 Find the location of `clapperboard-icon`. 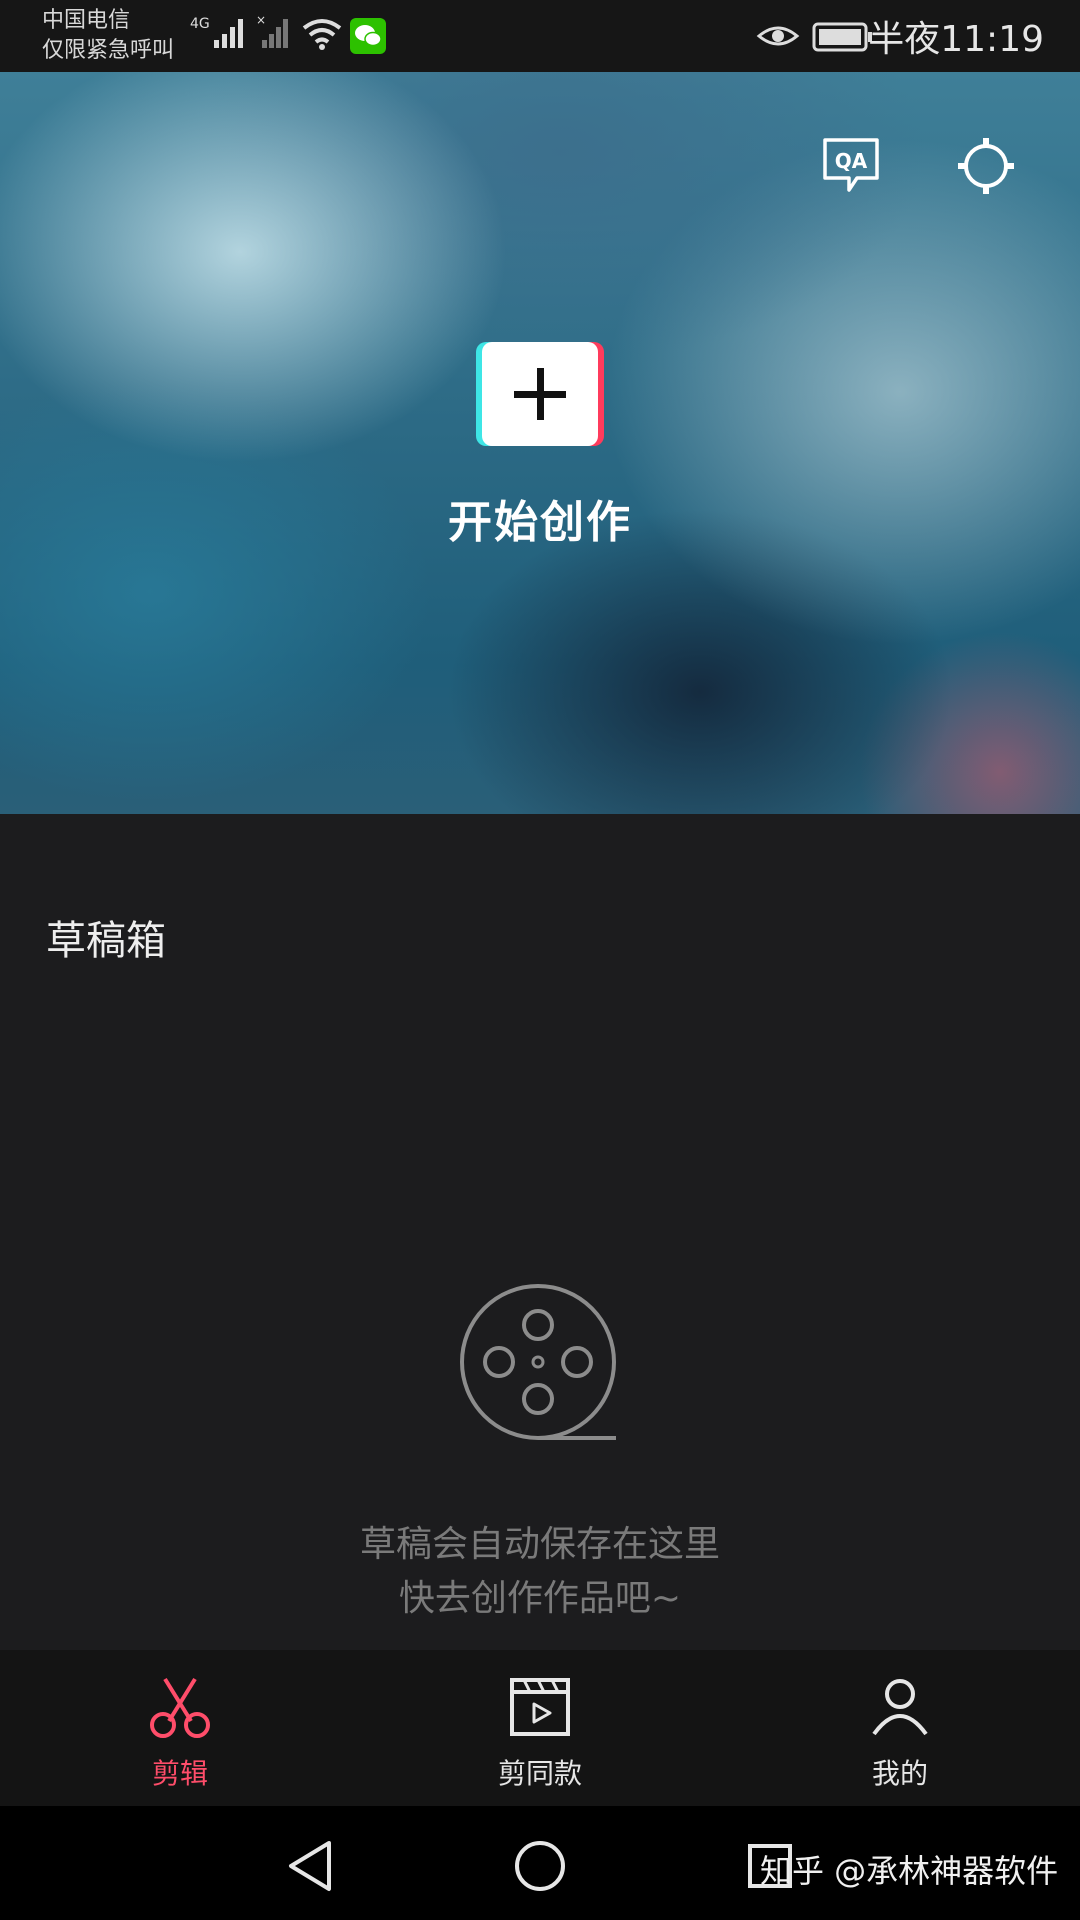

clapperboard-icon is located at coordinates (540, 1707).